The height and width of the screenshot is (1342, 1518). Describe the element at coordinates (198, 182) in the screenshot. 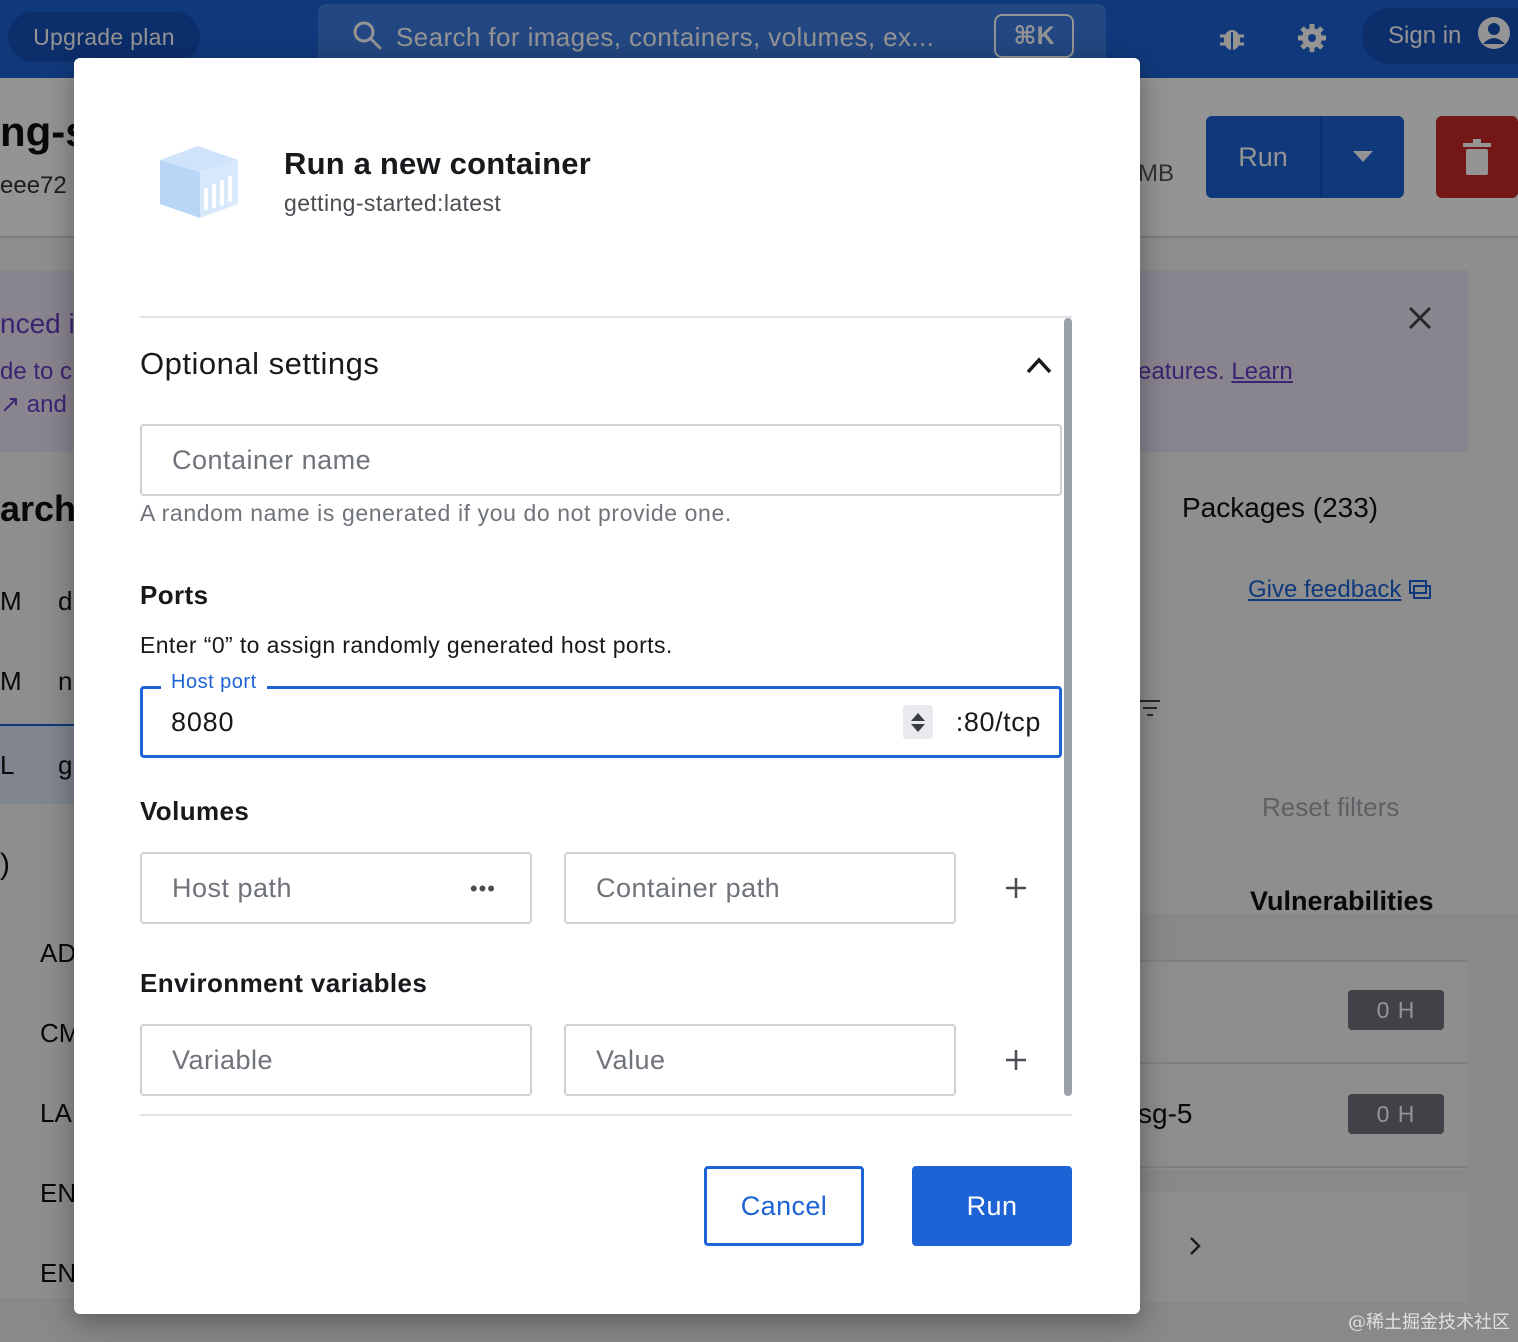

I see `container-image-icon` at that location.